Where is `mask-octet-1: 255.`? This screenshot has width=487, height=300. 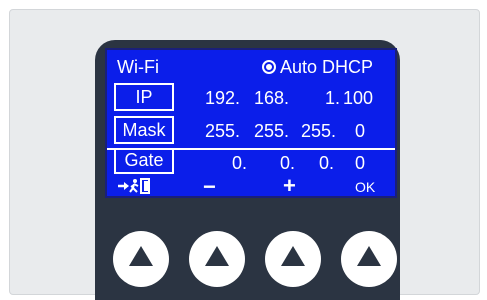
mask-octet-1: 255. is located at coordinates (222, 131).